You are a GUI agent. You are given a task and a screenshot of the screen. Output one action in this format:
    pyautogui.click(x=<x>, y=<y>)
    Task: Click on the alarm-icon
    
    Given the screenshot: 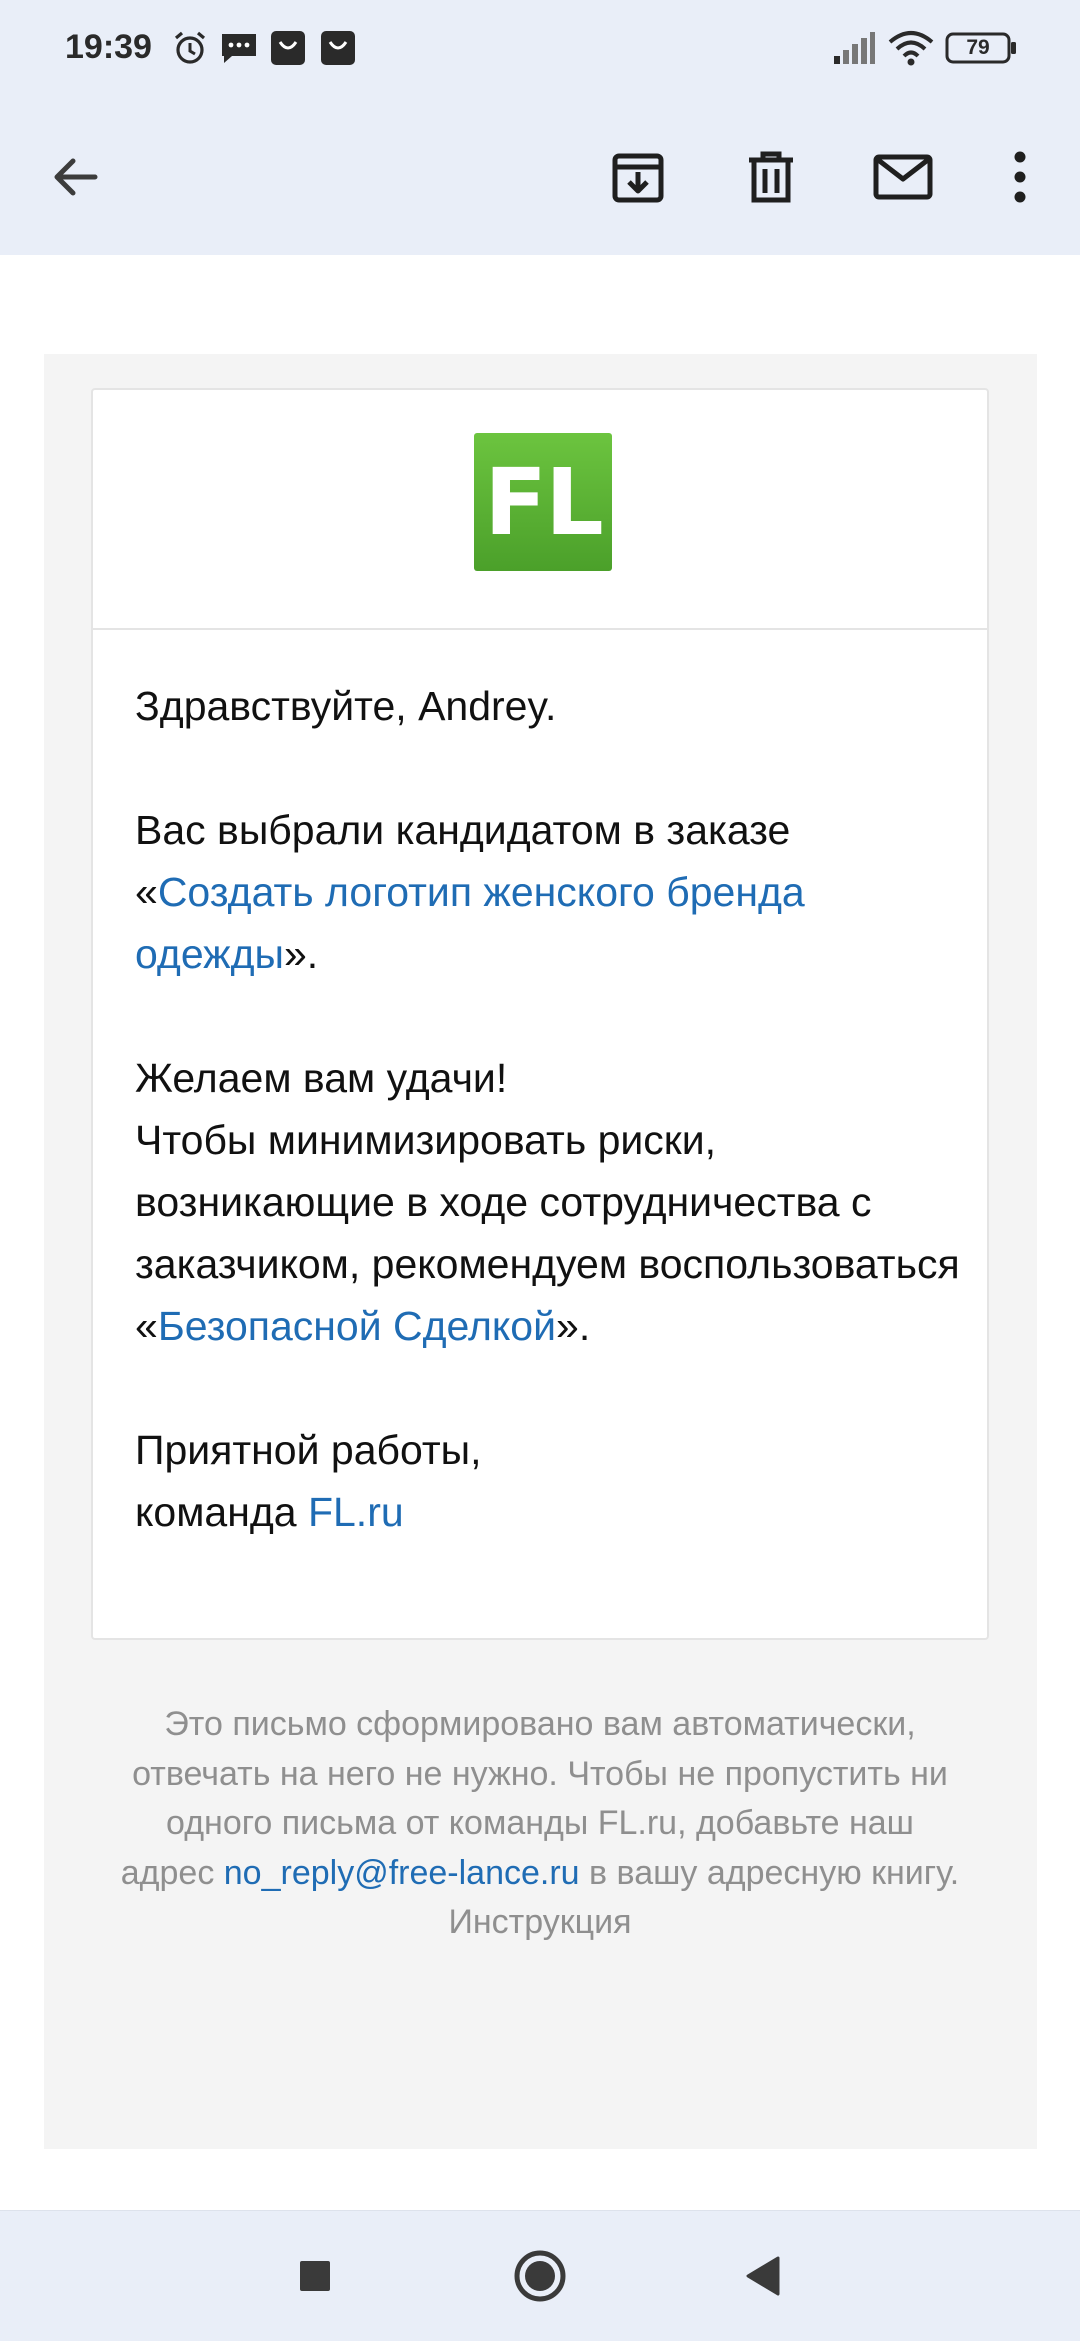 What is the action you would take?
    pyautogui.click(x=190, y=48)
    